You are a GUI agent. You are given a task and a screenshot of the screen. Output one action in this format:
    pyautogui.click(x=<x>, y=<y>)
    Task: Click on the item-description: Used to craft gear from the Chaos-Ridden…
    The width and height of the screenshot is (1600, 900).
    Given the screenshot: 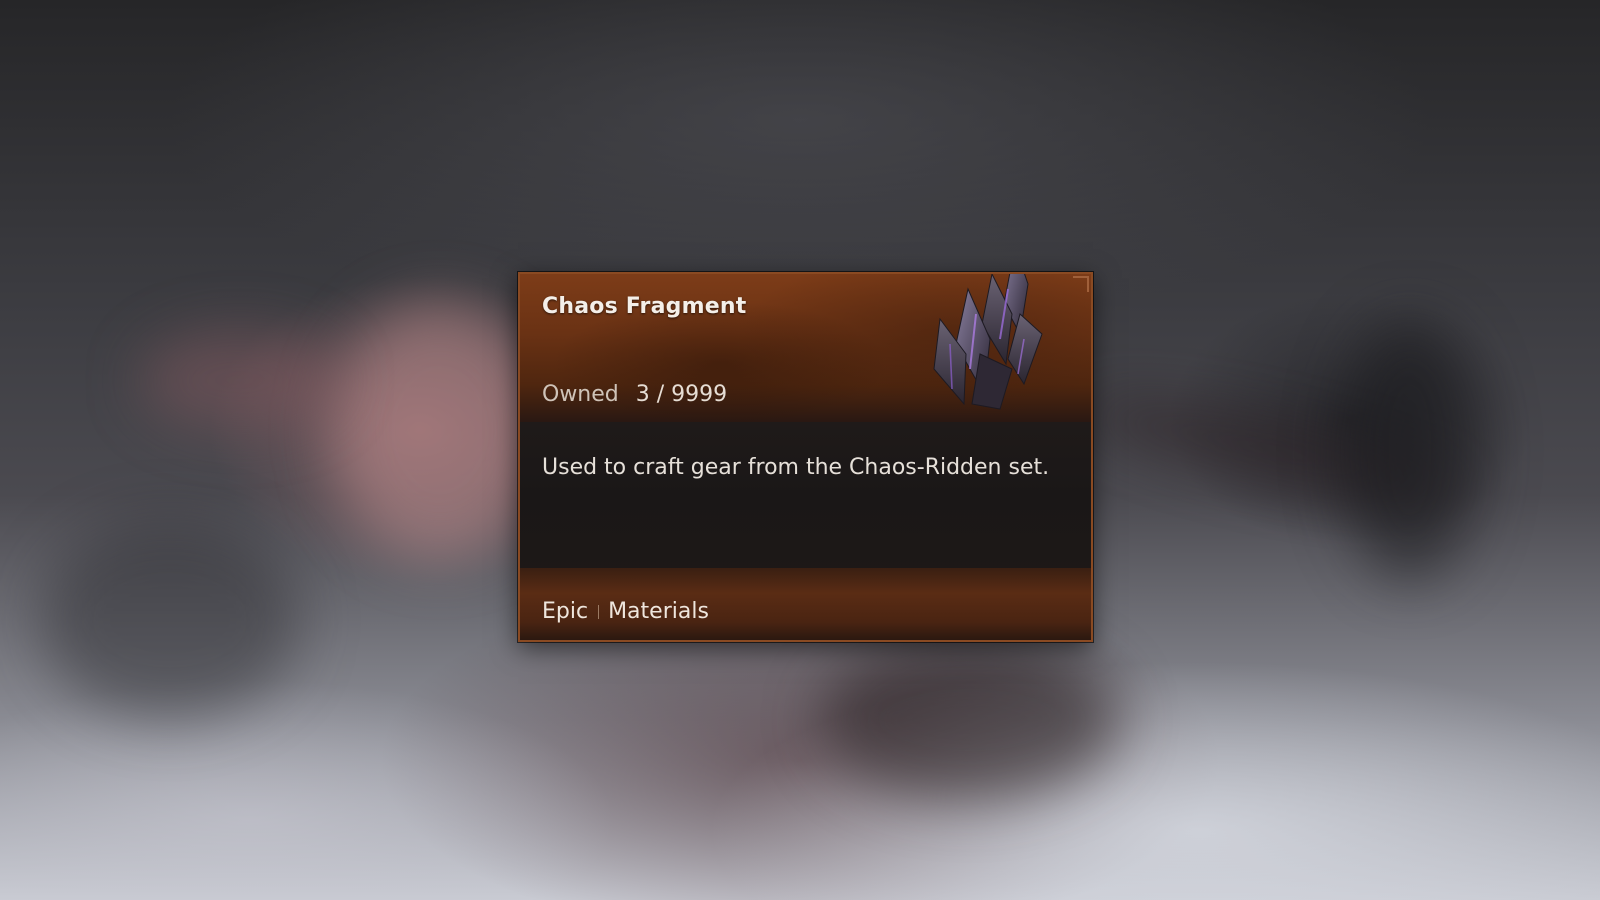 What is the action you would take?
    pyautogui.click(x=796, y=467)
    